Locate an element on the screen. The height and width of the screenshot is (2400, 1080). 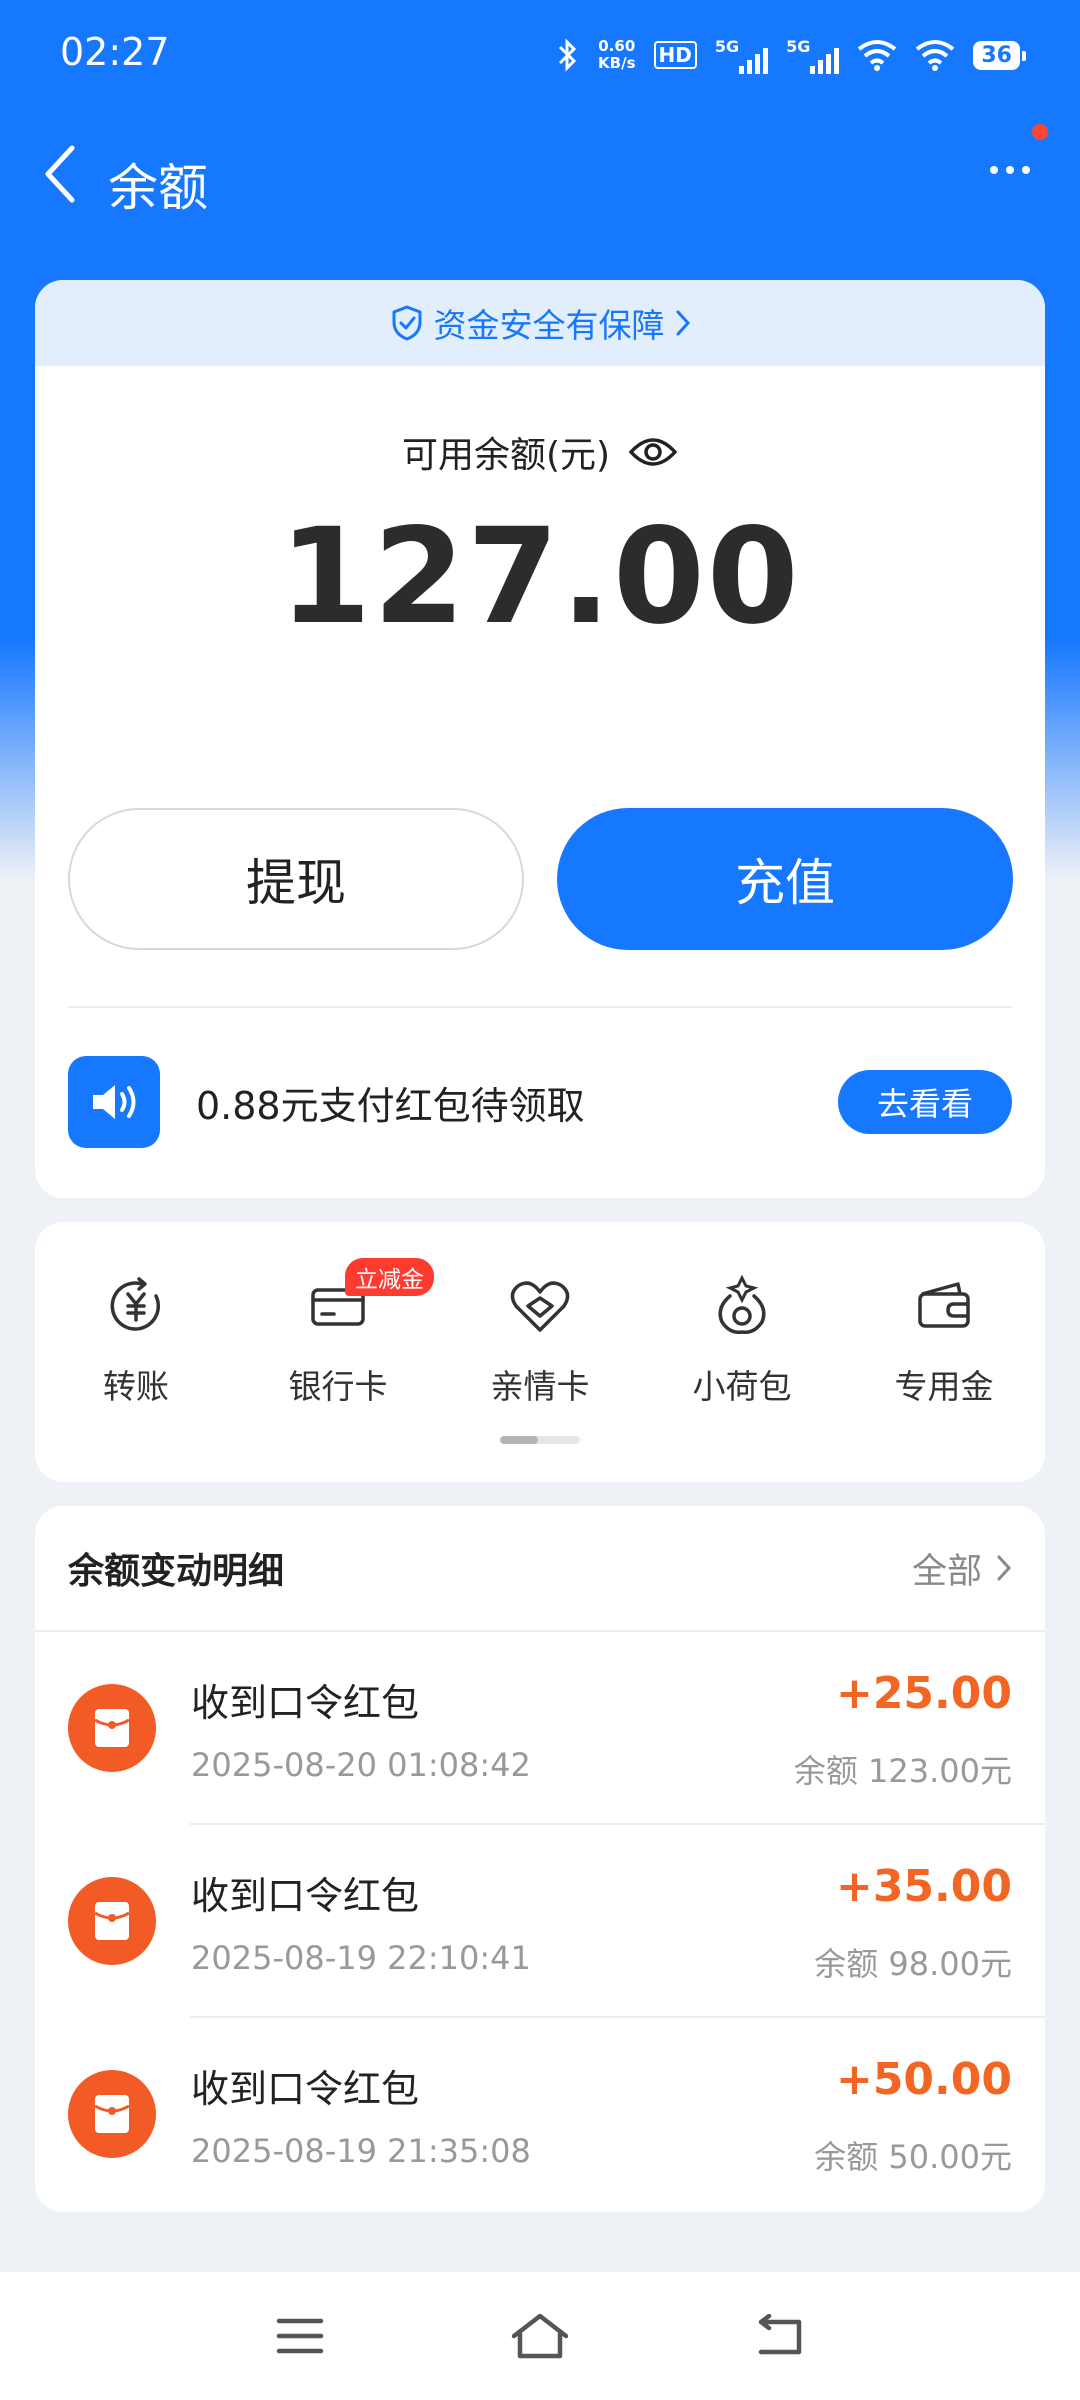
system-navigation-bar is located at coordinates (540, 2336).